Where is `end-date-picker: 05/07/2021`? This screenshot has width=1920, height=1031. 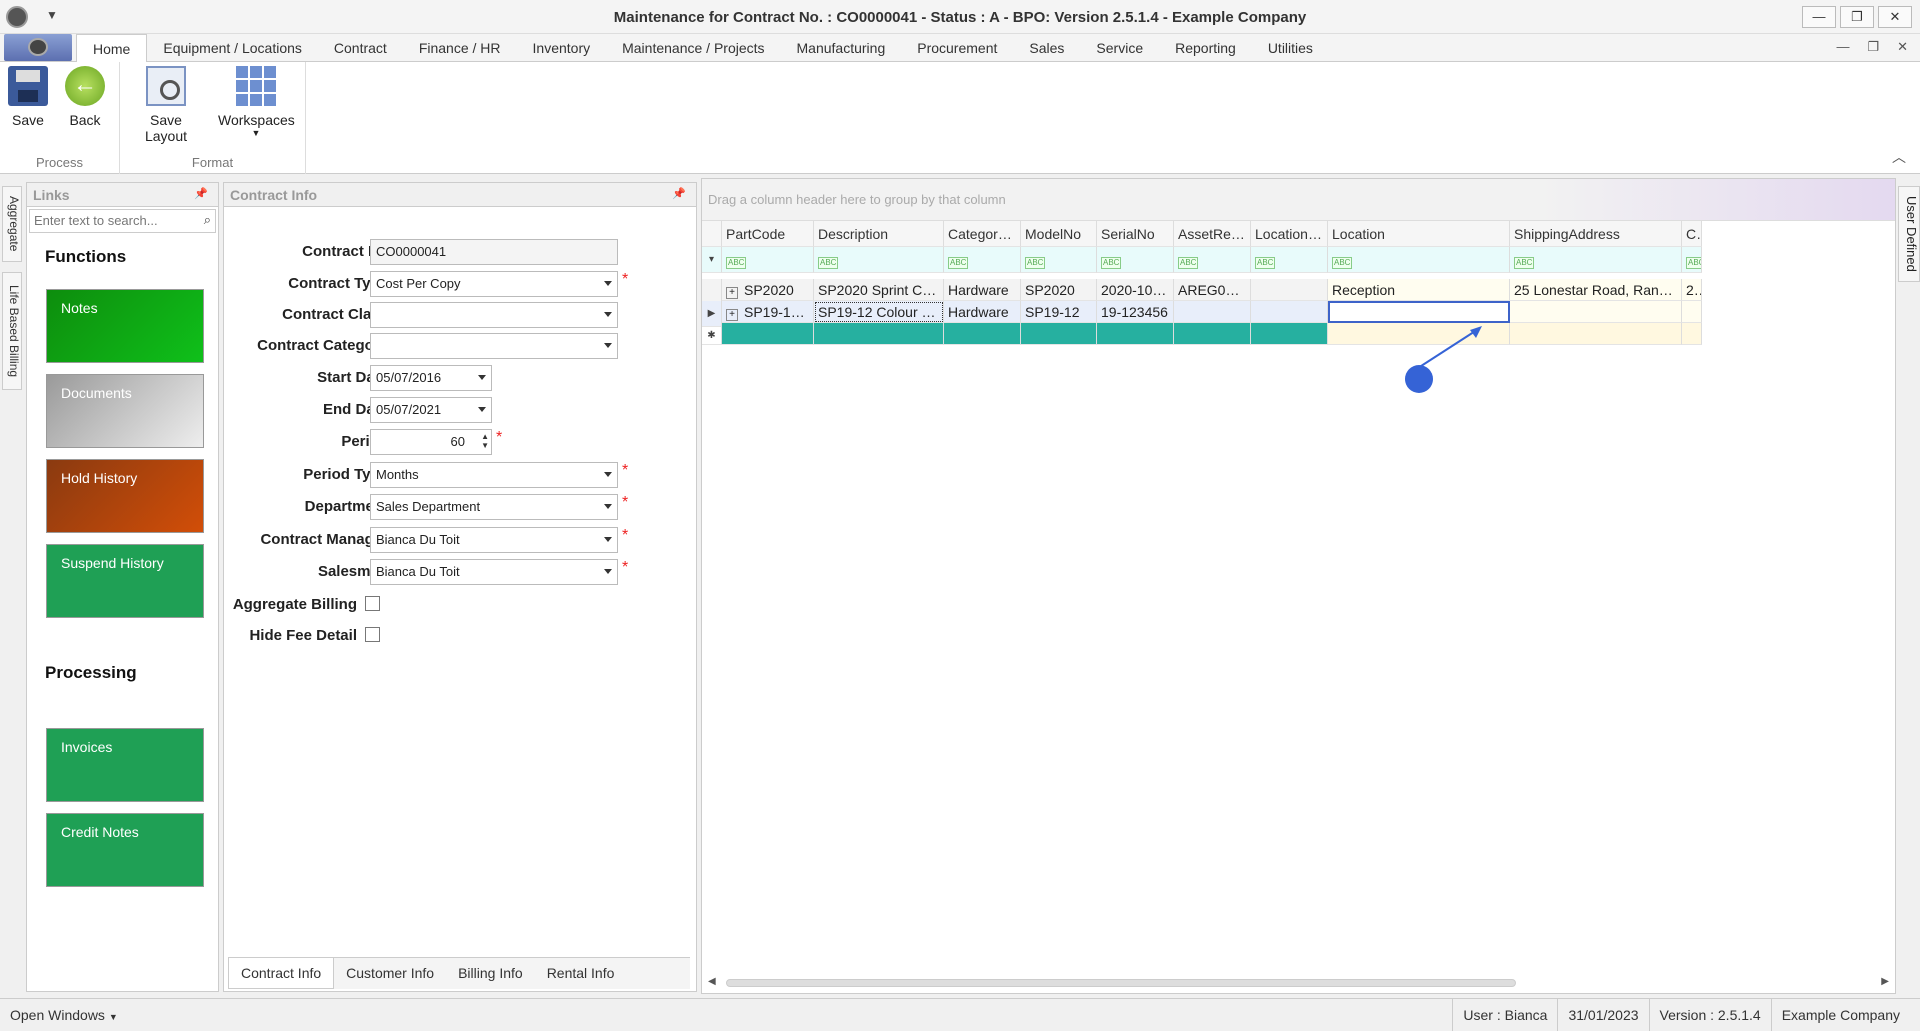
end-date-picker: 05/07/2021 is located at coordinates (431, 410).